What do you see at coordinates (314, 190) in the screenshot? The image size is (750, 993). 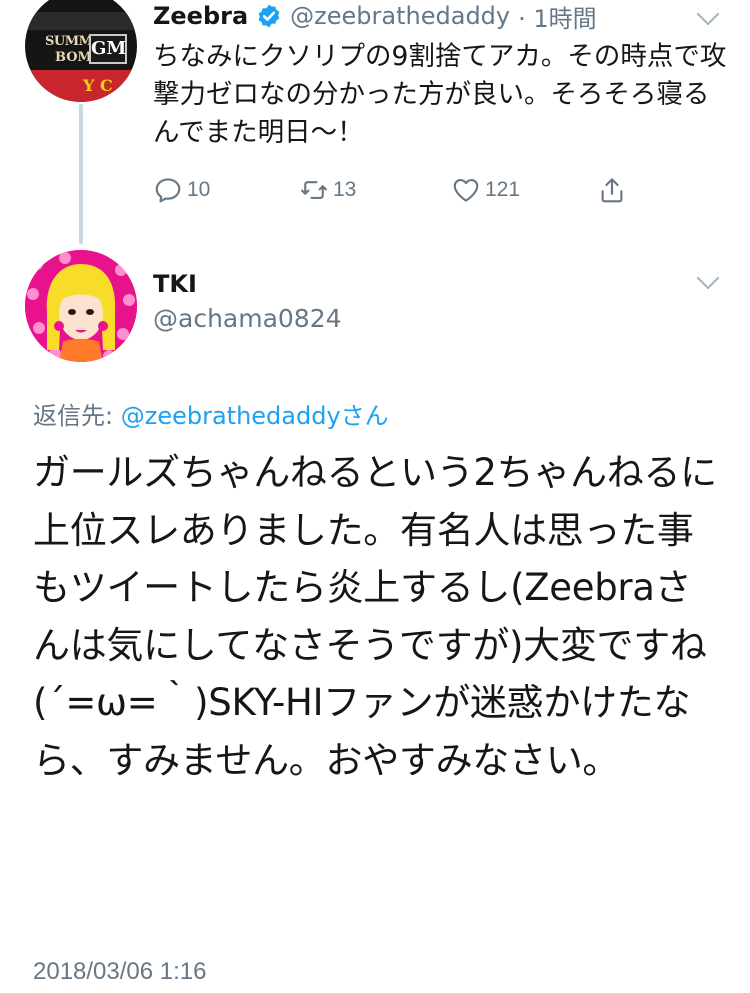 I see `retweet-icon` at bounding box center [314, 190].